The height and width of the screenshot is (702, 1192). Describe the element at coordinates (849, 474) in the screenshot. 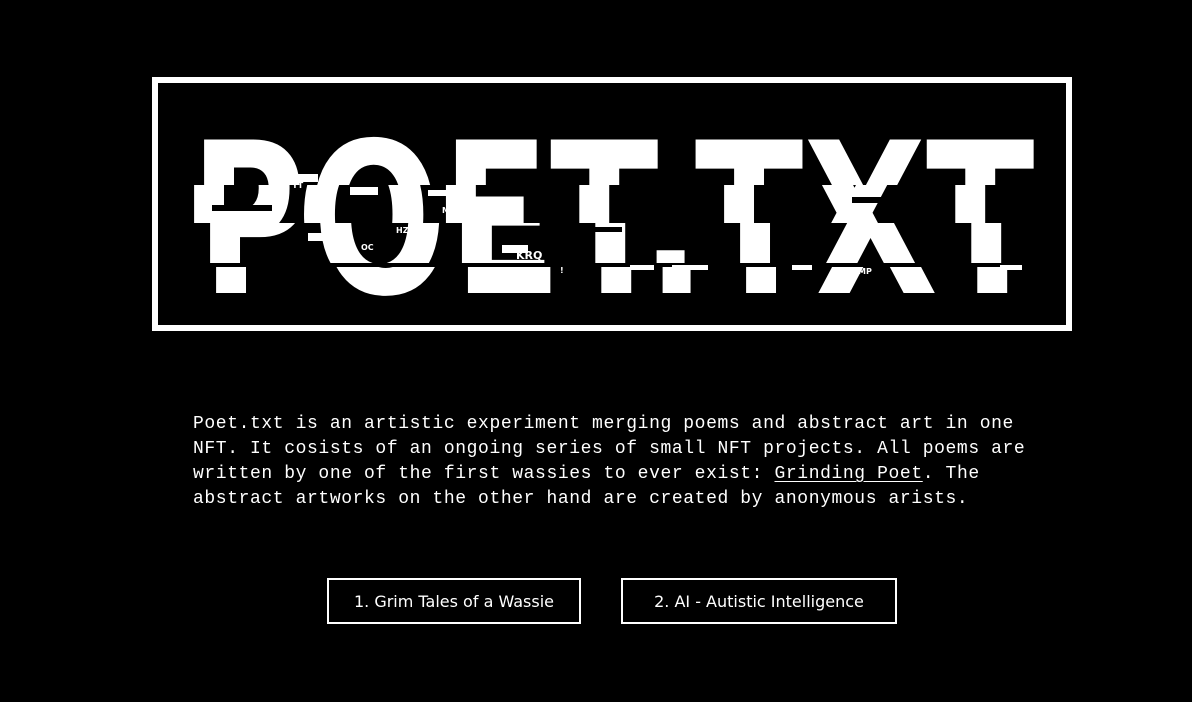

I see `grinding-poet-link: Grinding Poet` at that location.